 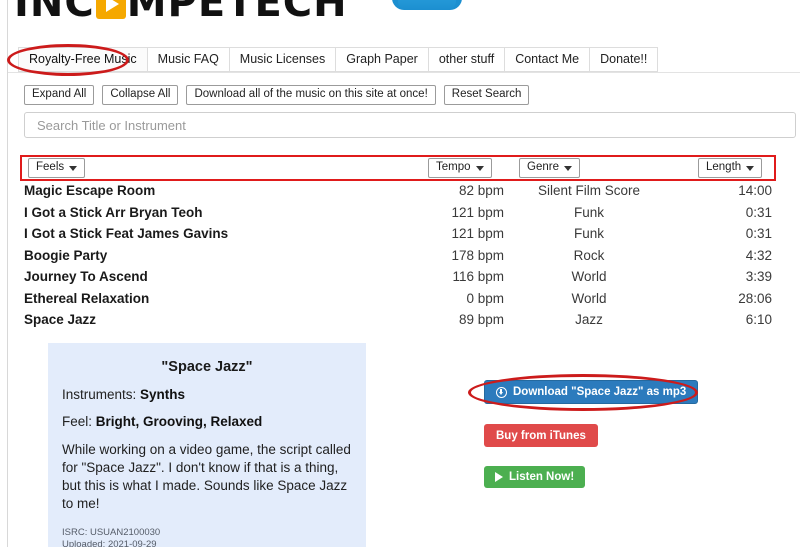 I want to click on nav-tab-royalty-free-music: Royalty-Free Music, so click(x=83, y=59).